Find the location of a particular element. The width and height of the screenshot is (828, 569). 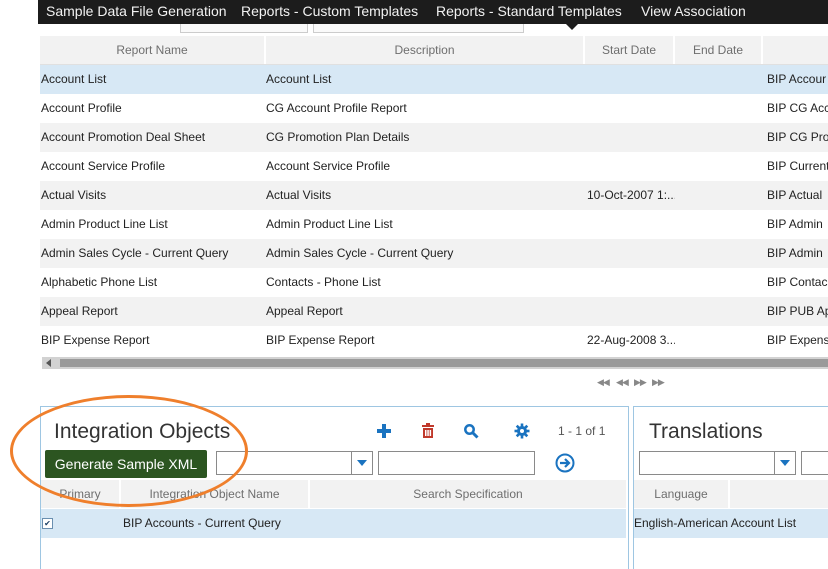

cell-name: Admin Sales Cycle - Current Query is located at coordinates (135, 253).